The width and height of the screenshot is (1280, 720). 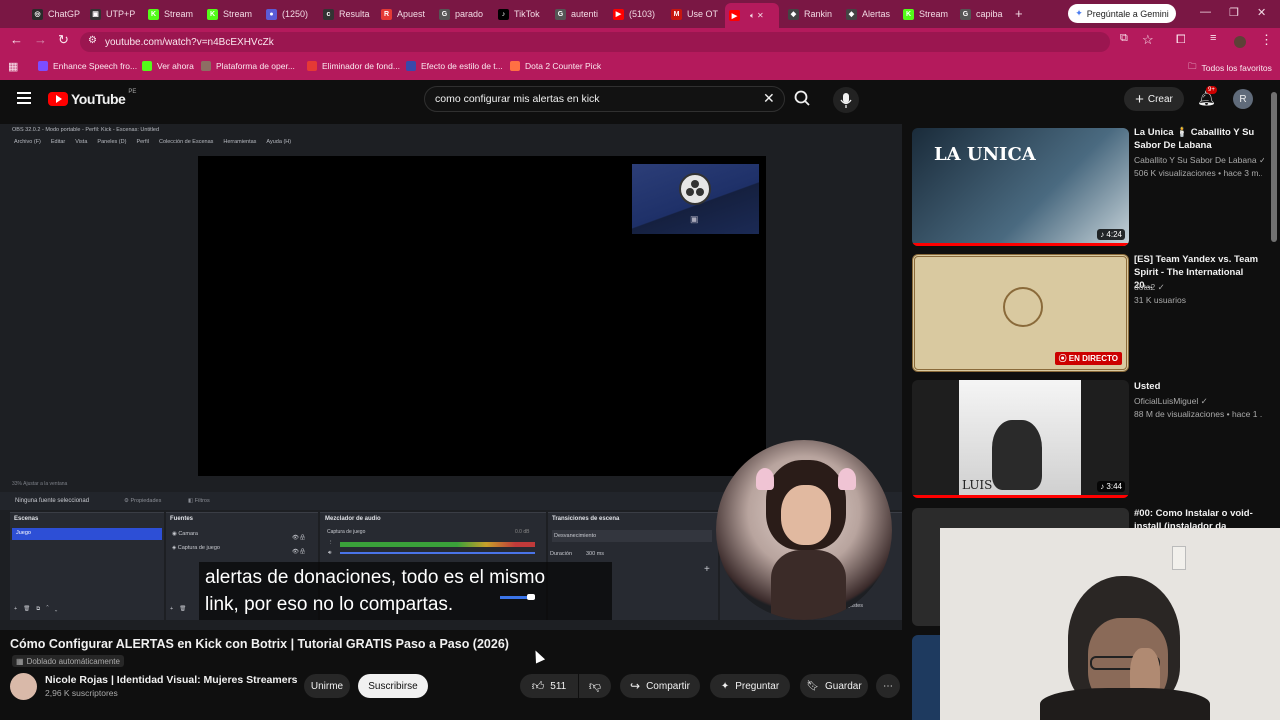 What do you see at coordinates (1207, 97) in the screenshot?
I see `notifications-button: 🔔︎ 9+` at bounding box center [1207, 97].